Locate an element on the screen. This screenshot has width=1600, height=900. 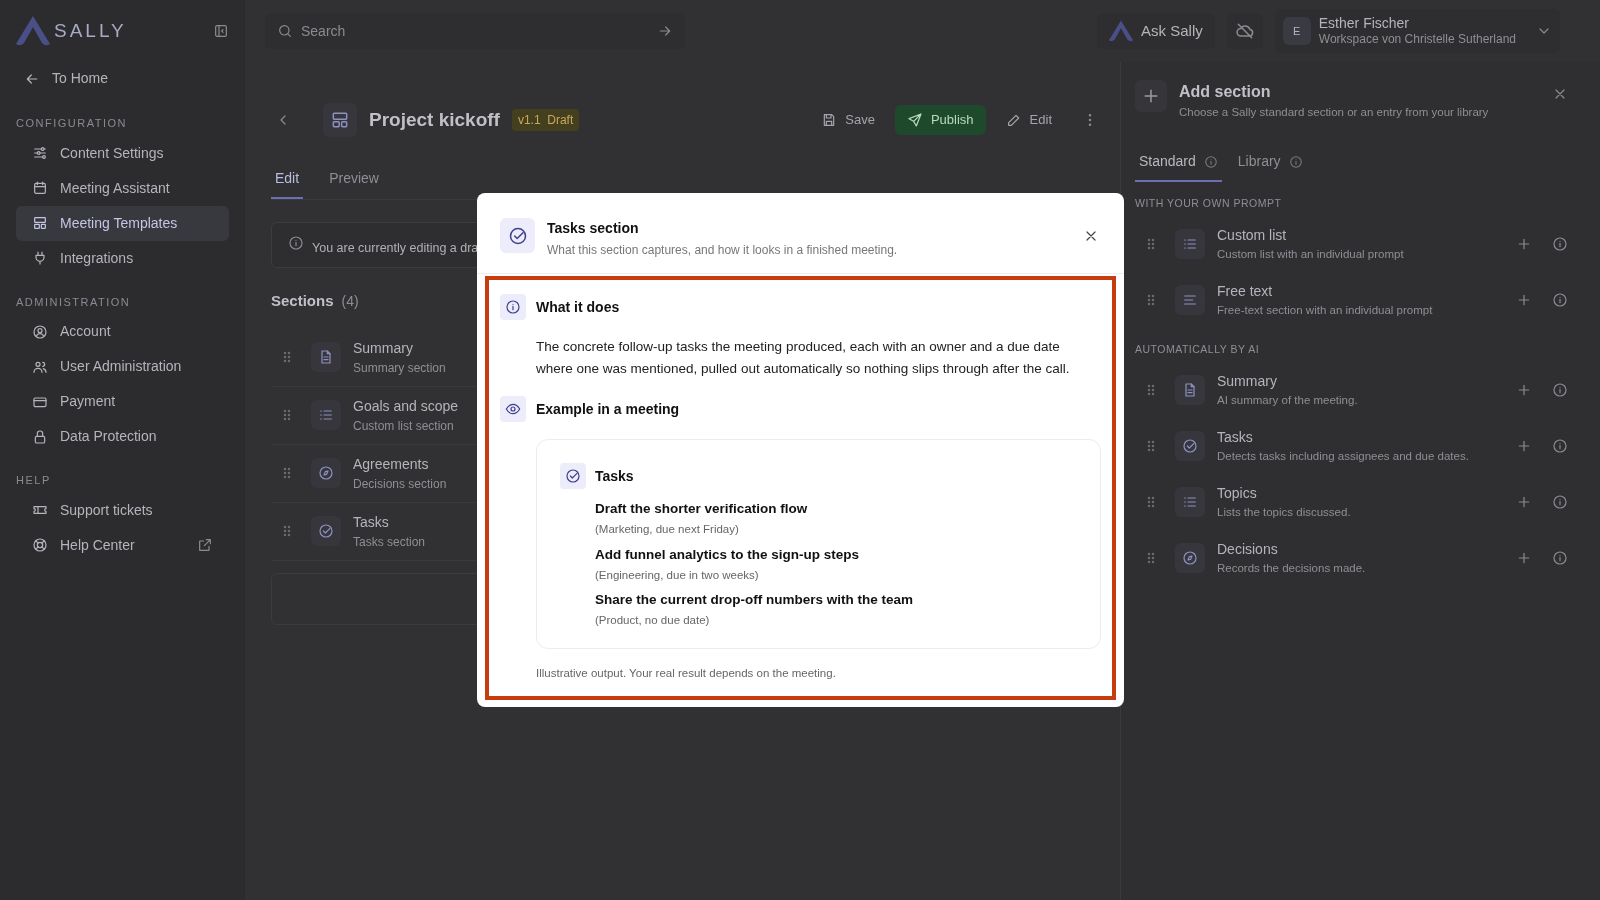
section-option: Decisions Records the decisions made. is located at coordinates (1352, 557).